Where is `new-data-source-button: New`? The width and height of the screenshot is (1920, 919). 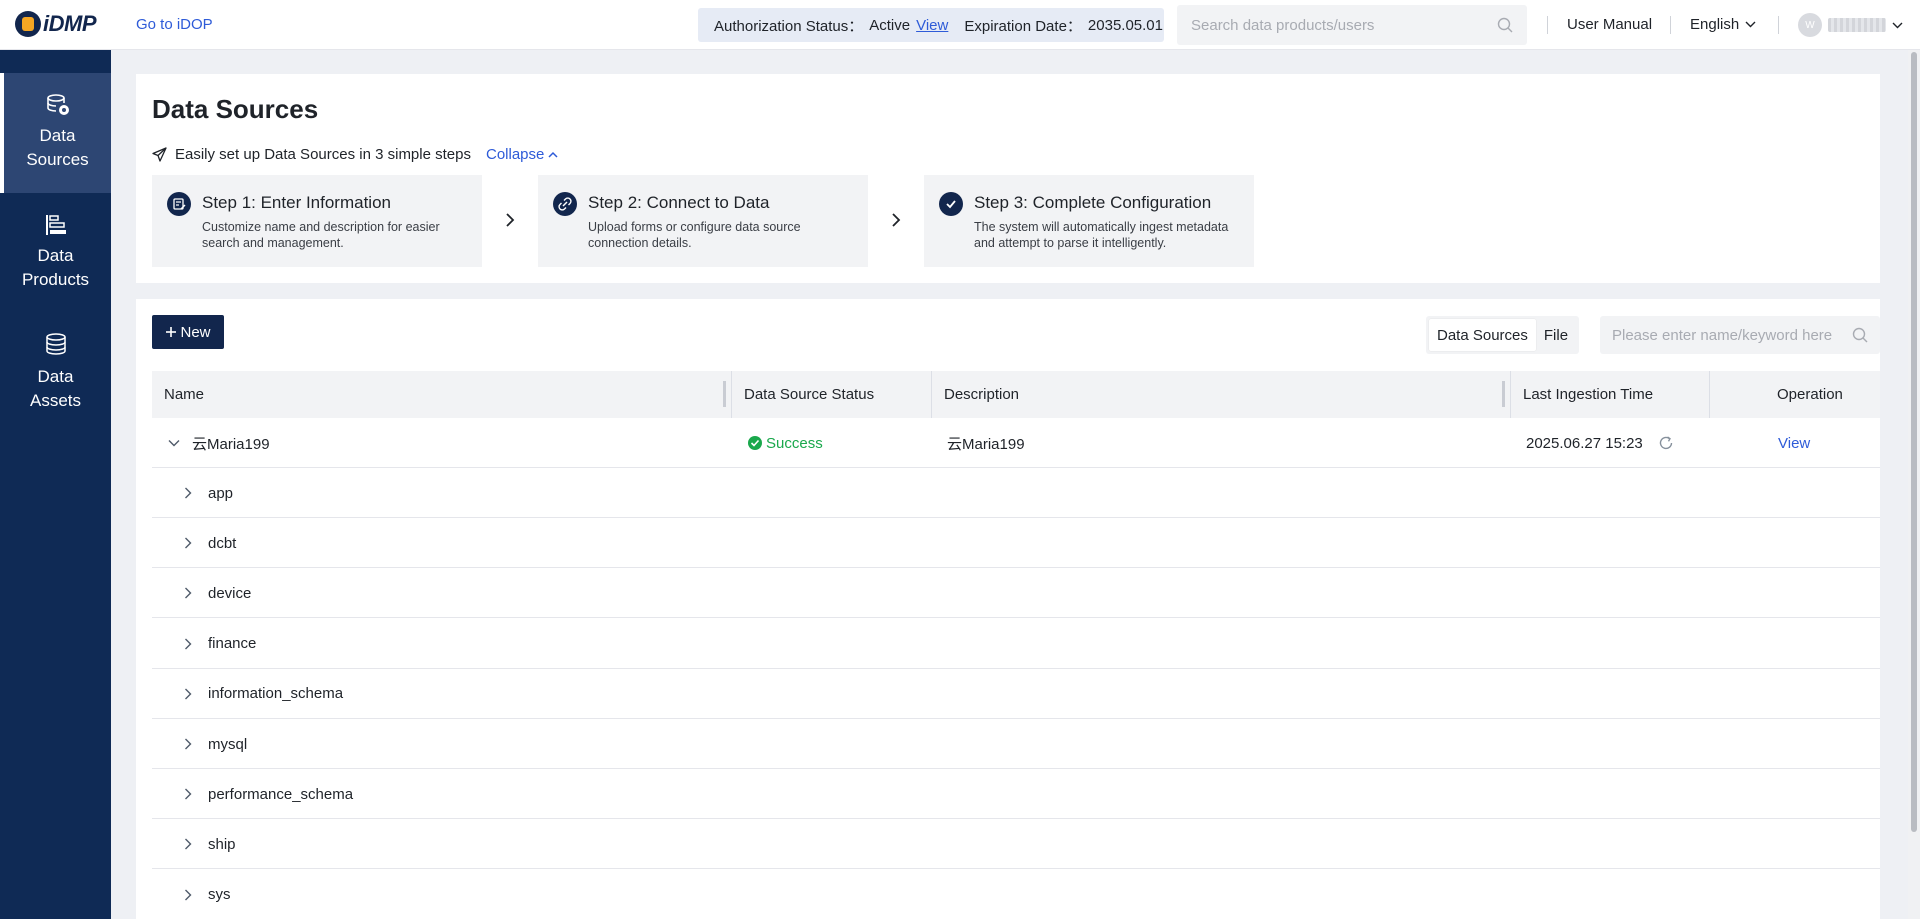 new-data-source-button: New is located at coordinates (188, 332).